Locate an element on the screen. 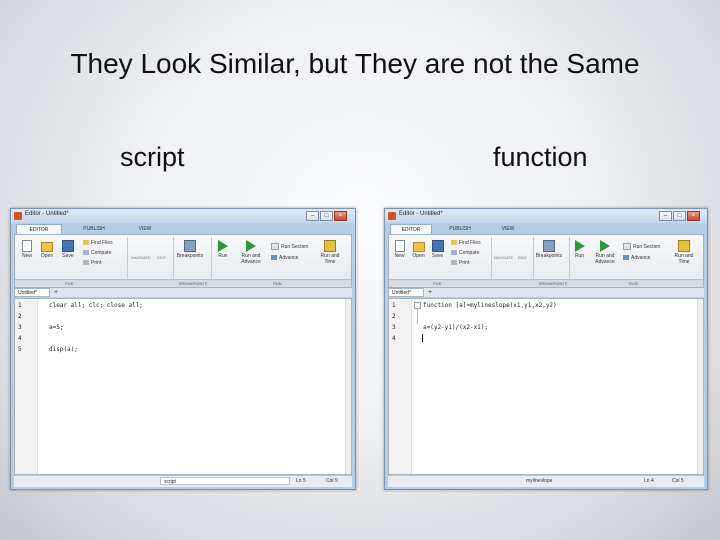 The width and height of the screenshot is (720, 540). run-advance-icon is located at coordinates (251, 246).